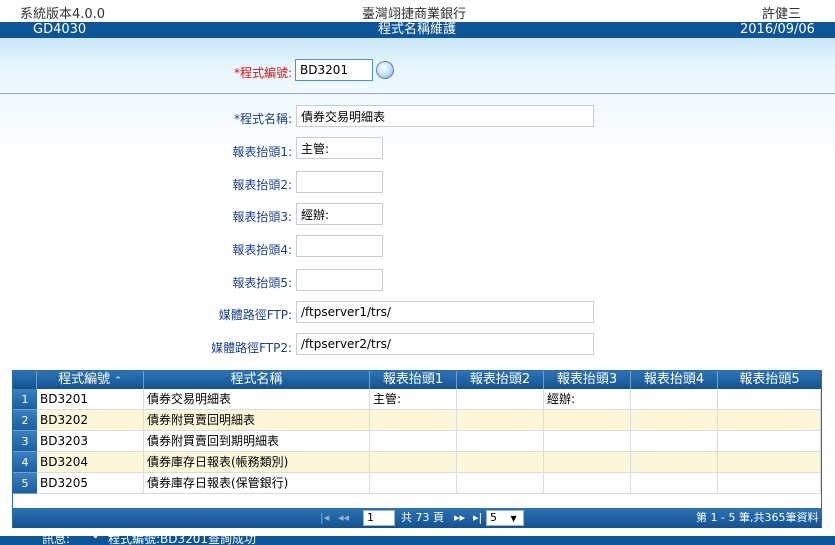 This screenshot has width=835, height=545. I want to click on row-number: 4, so click(25, 462).